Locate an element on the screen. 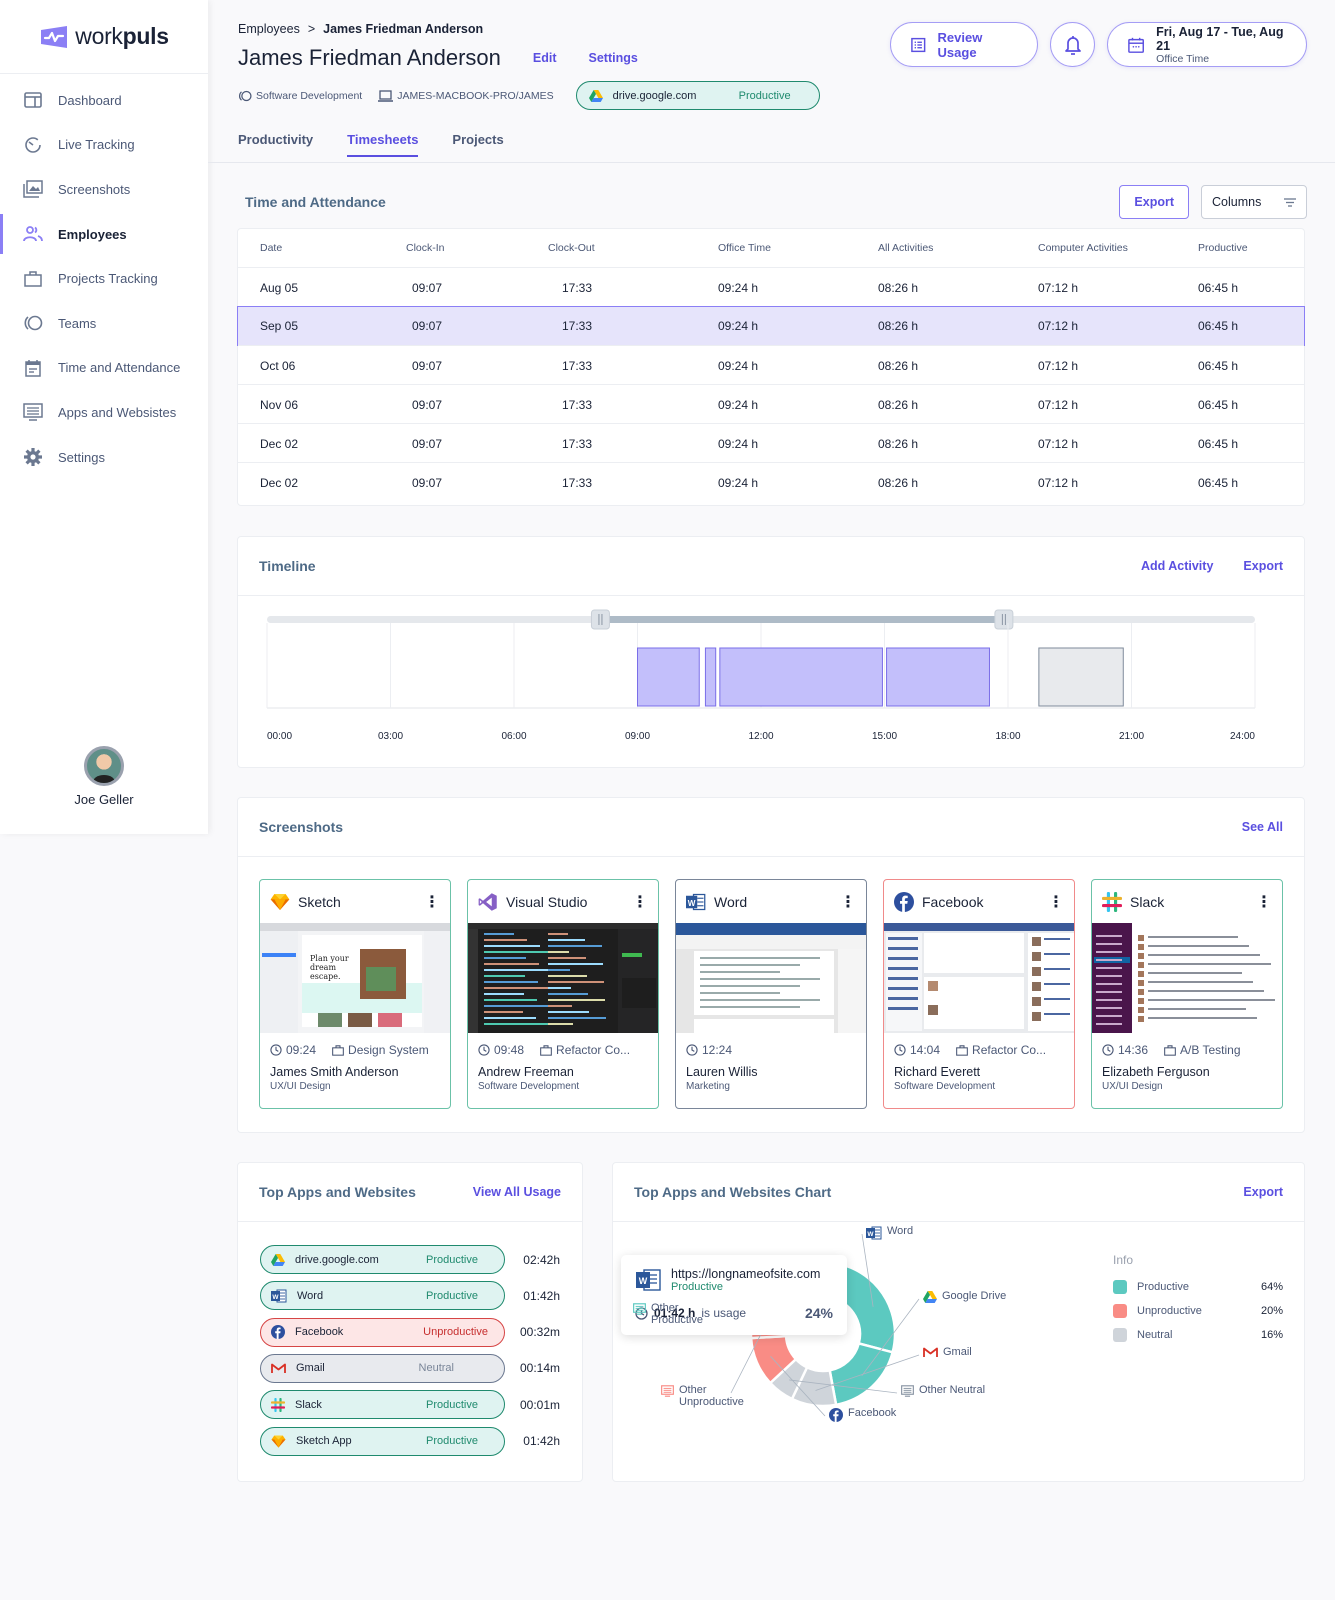 The image size is (1335, 1600). sidebar-item-projects-tracking: Projects Tracking is located at coordinates (104, 278).